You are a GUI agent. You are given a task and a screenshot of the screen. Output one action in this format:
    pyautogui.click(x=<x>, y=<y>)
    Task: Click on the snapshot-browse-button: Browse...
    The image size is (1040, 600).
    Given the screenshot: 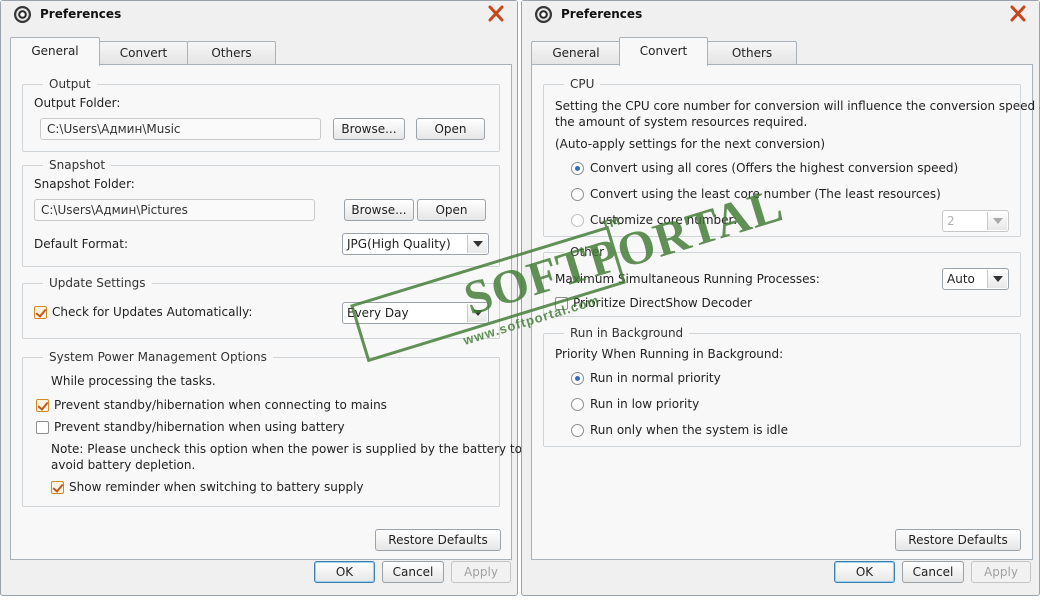 What is the action you would take?
    pyautogui.click(x=379, y=210)
    